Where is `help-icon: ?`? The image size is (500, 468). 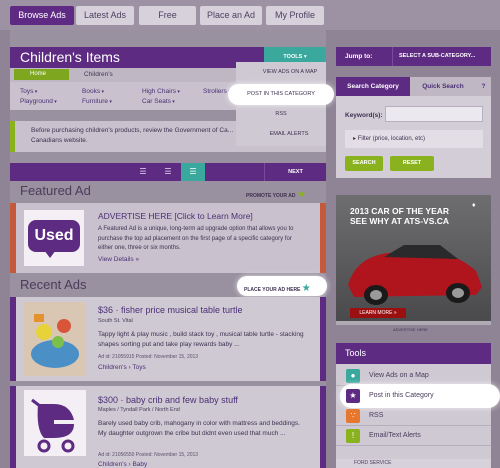 help-icon: ? is located at coordinates (483, 86).